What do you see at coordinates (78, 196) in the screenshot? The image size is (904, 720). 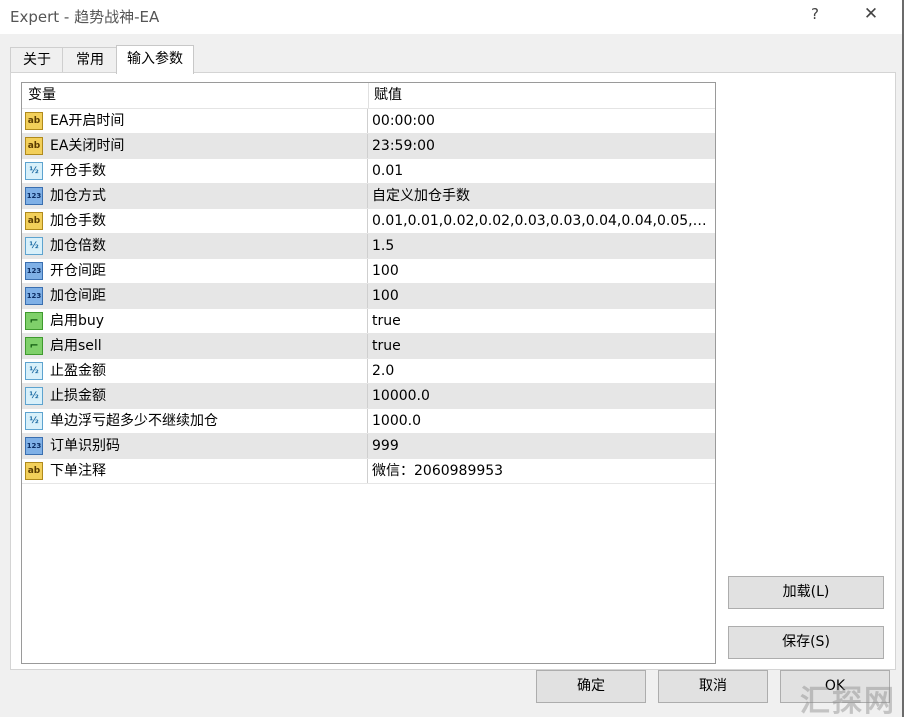 I see `parameter-name: 加仓方式` at bounding box center [78, 196].